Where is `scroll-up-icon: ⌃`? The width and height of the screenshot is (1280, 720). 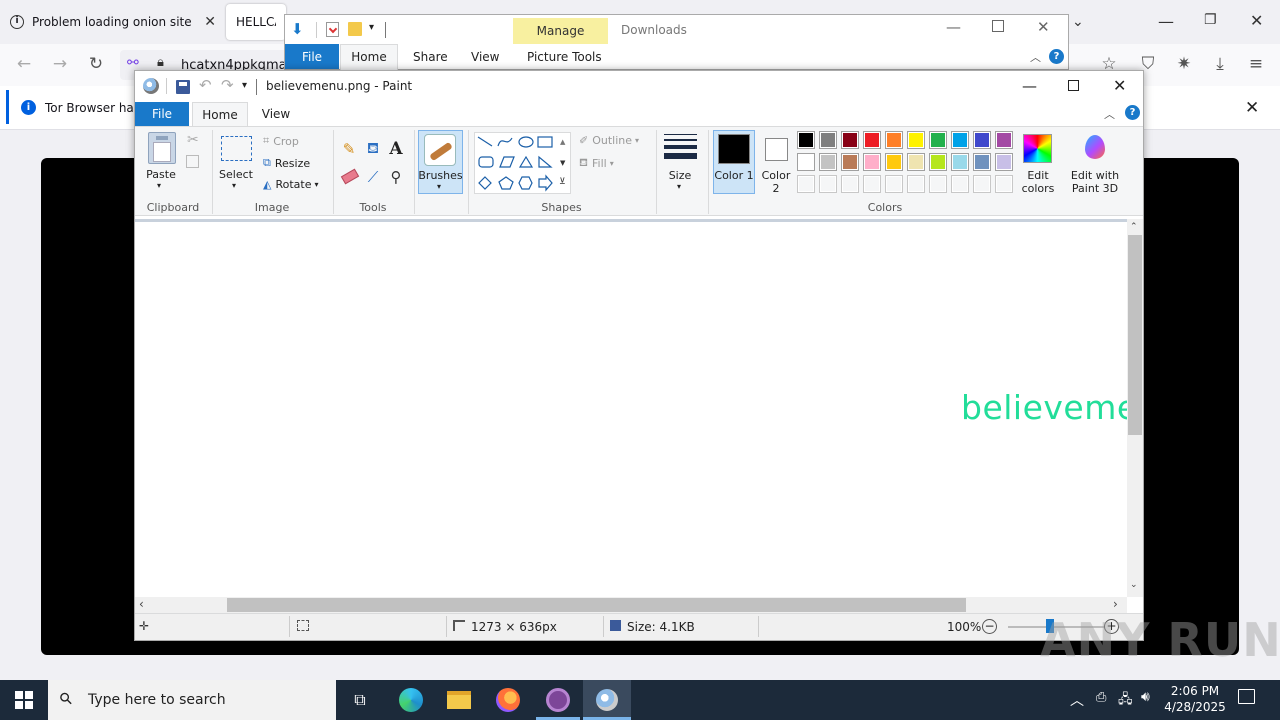
scroll-up-icon: ⌃ is located at coordinates (1134, 227).